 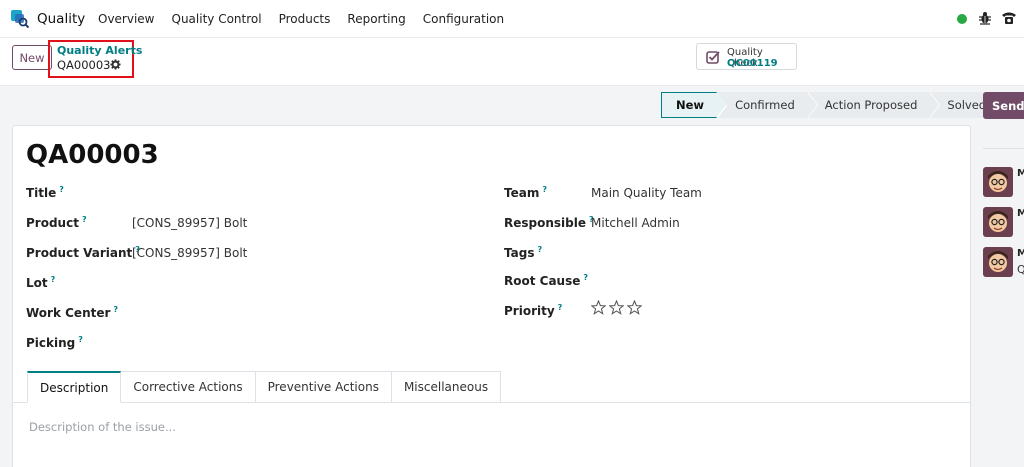 I want to click on label-text: Responsible, so click(x=545, y=223).